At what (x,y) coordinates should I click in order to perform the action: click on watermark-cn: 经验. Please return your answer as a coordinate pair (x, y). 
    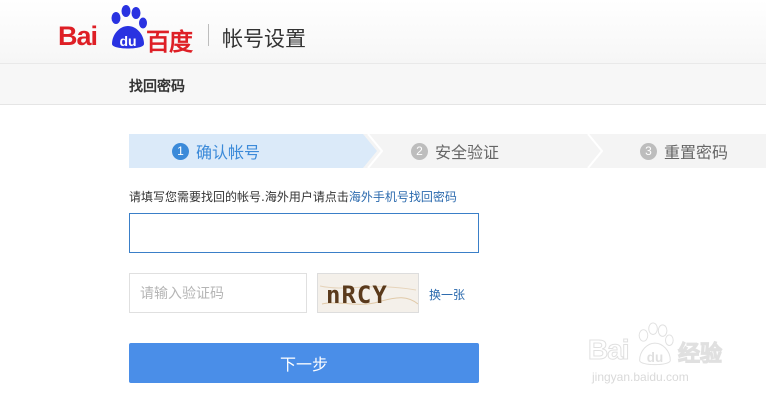
    Looking at the image, I should click on (700, 355).